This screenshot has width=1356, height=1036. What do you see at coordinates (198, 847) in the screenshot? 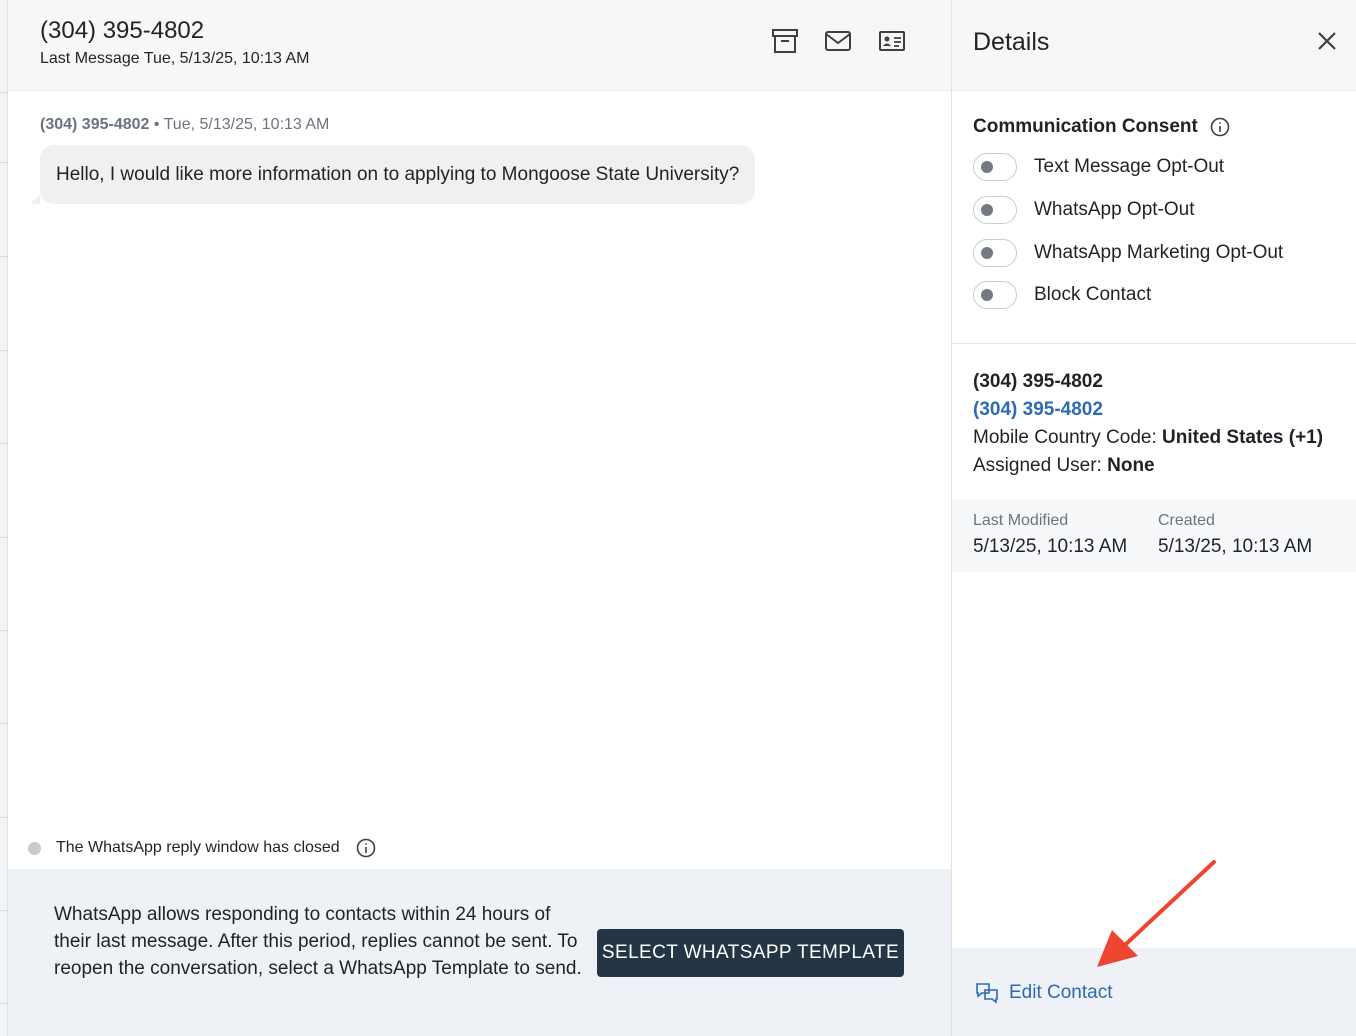
I see `reply-window-text: The WhatsApp reply window has closed` at bounding box center [198, 847].